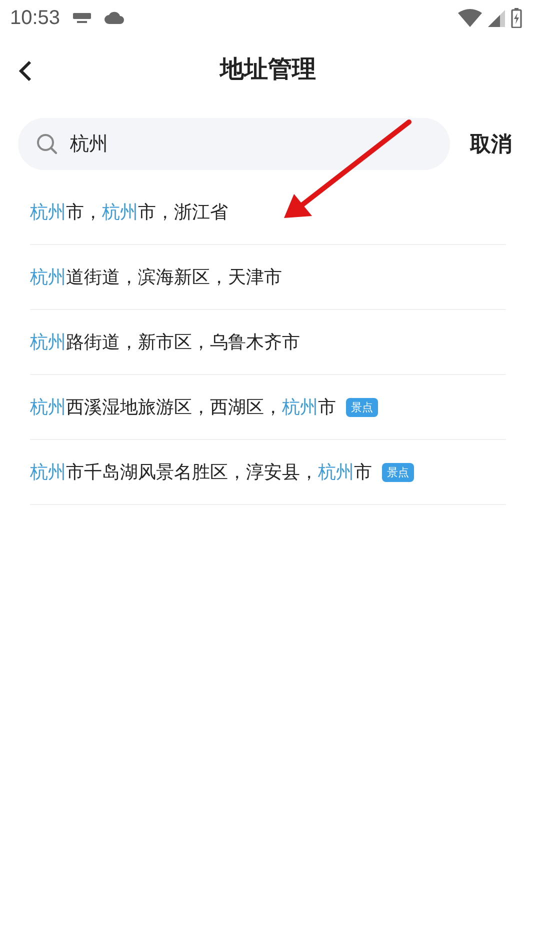 This screenshot has width=536, height=952. Describe the element at coordinates (165, 342) in the screenshot. I see `address-result: 杭州路街道，新市区，乌鲁木齐市` at that location.